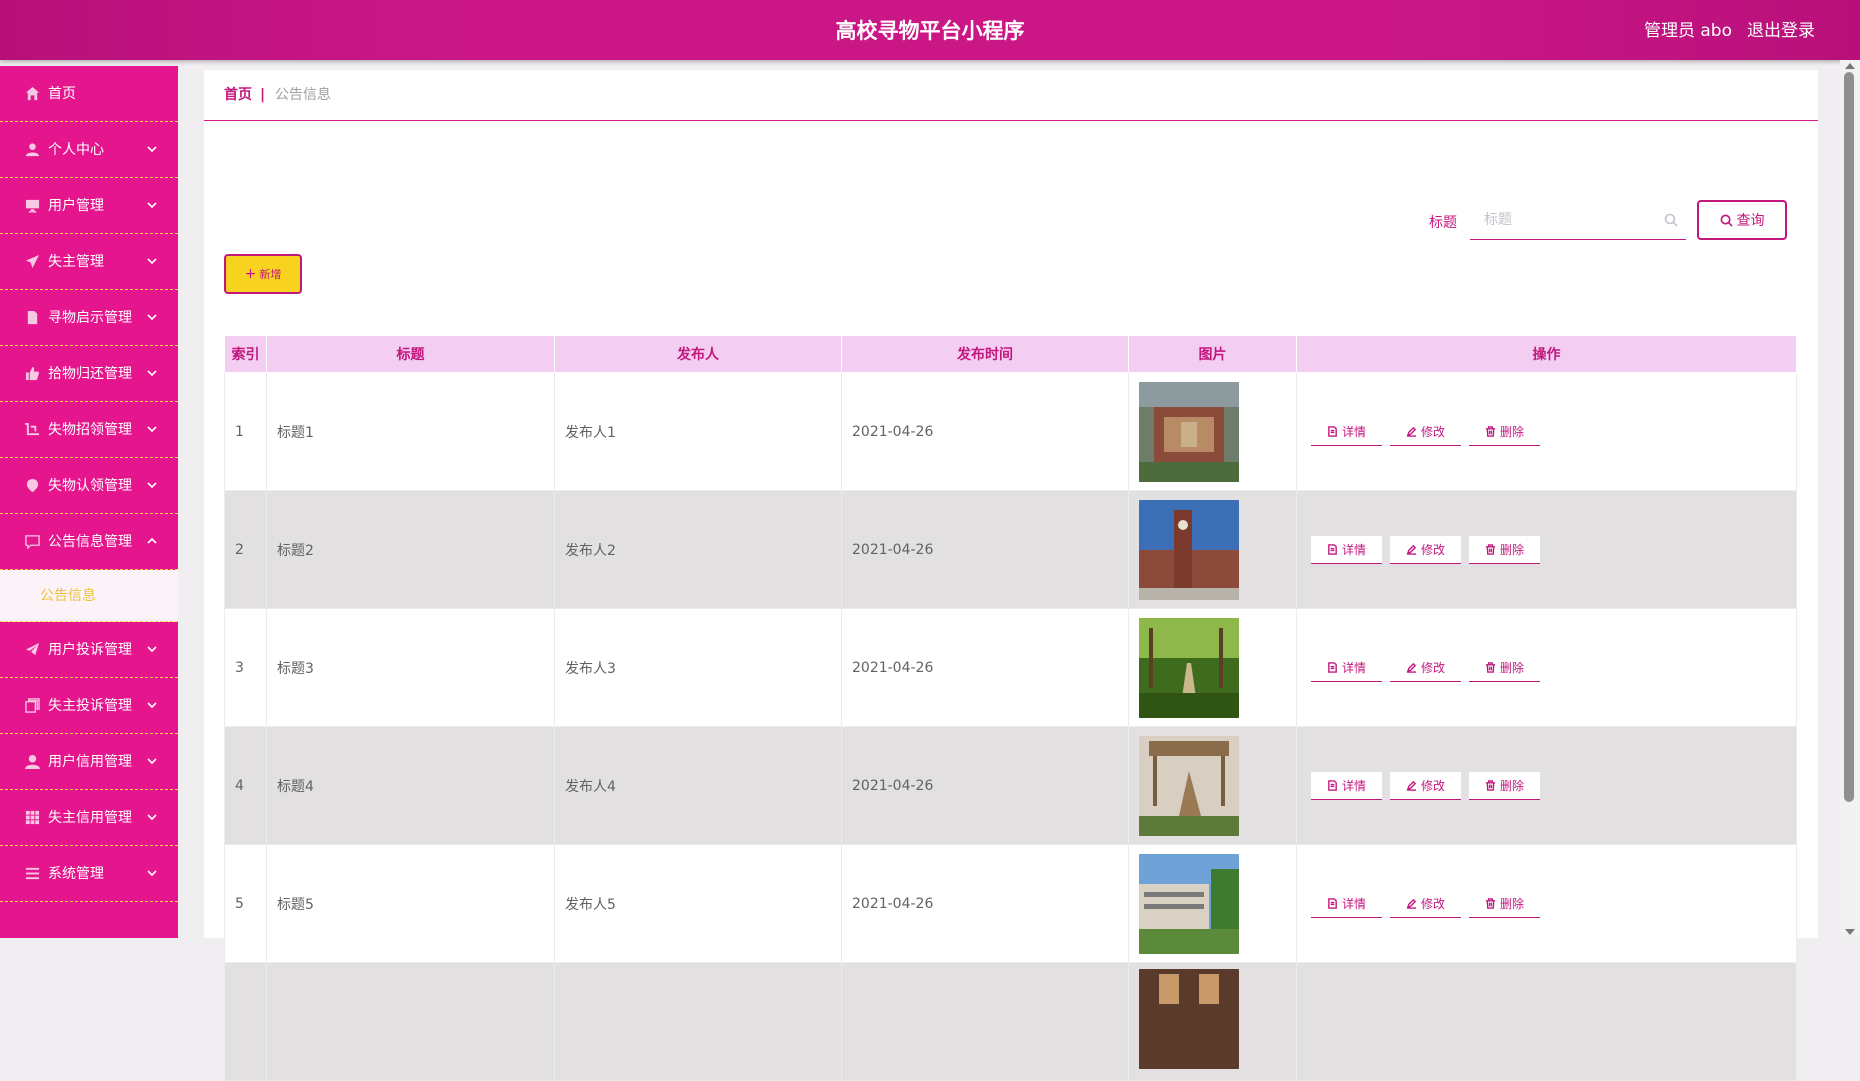 The image size is (1860, 1081). What do you see at coordinates (1010, 667) in the screenshot?
I see `table-row: 3 标题3 发布人3 2021-04-26 详情 修改 删除` at bounding box center [1010, 667].